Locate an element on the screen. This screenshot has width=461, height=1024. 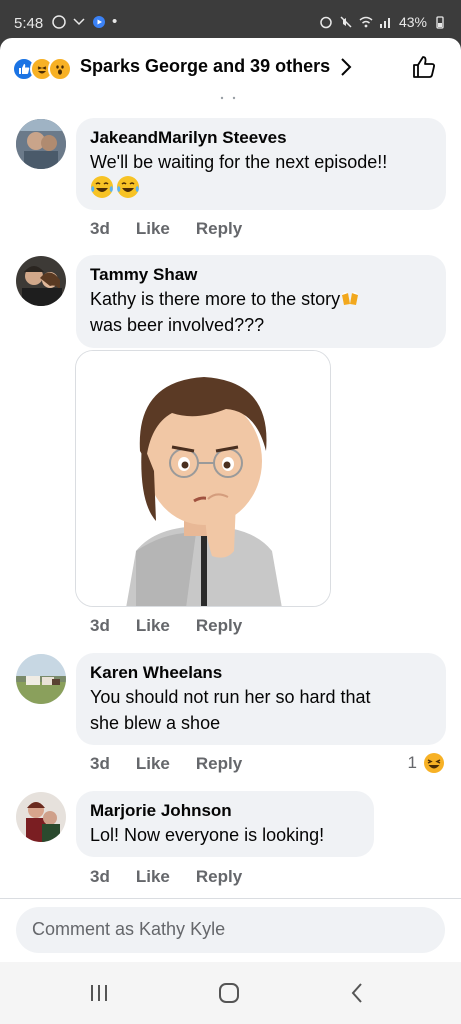
back-button is located at coordinates (357, 993).